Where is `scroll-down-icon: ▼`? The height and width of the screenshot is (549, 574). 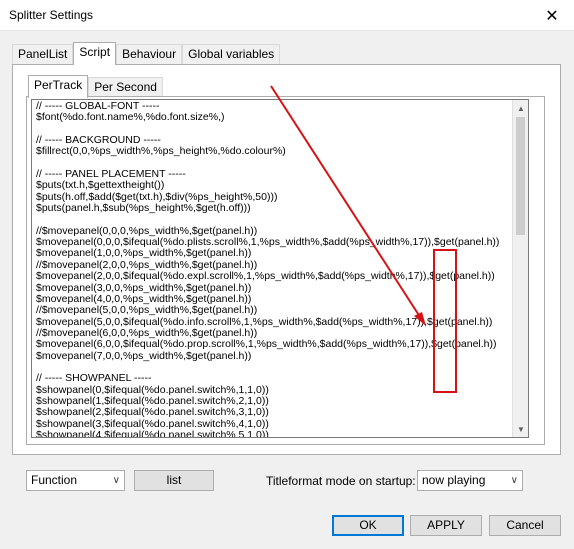 scroll-down-icon: ▼ is located at coordinates (520, 429).